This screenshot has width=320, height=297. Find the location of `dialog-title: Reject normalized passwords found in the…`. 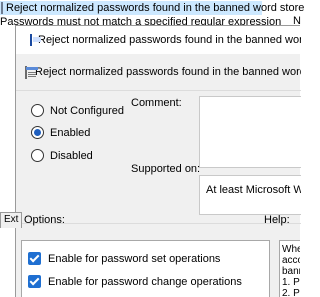

dialog-title: Reject normalized passwords found in the… is located at coordinates (169, 40).